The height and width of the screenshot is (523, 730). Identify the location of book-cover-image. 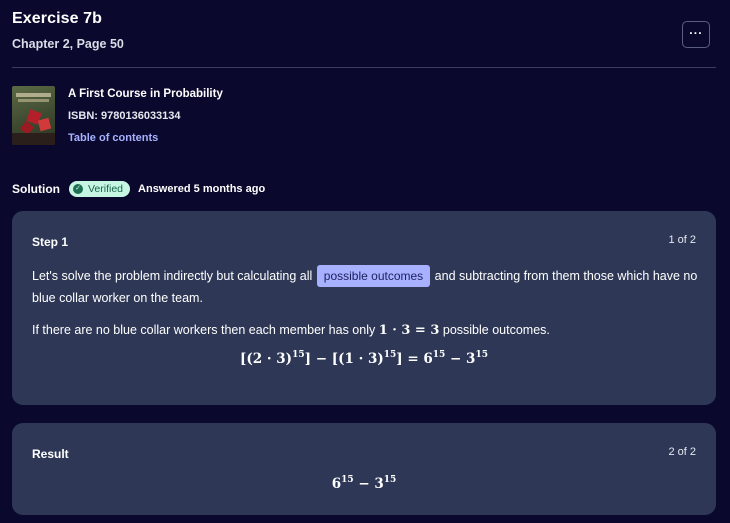
(33, 115).